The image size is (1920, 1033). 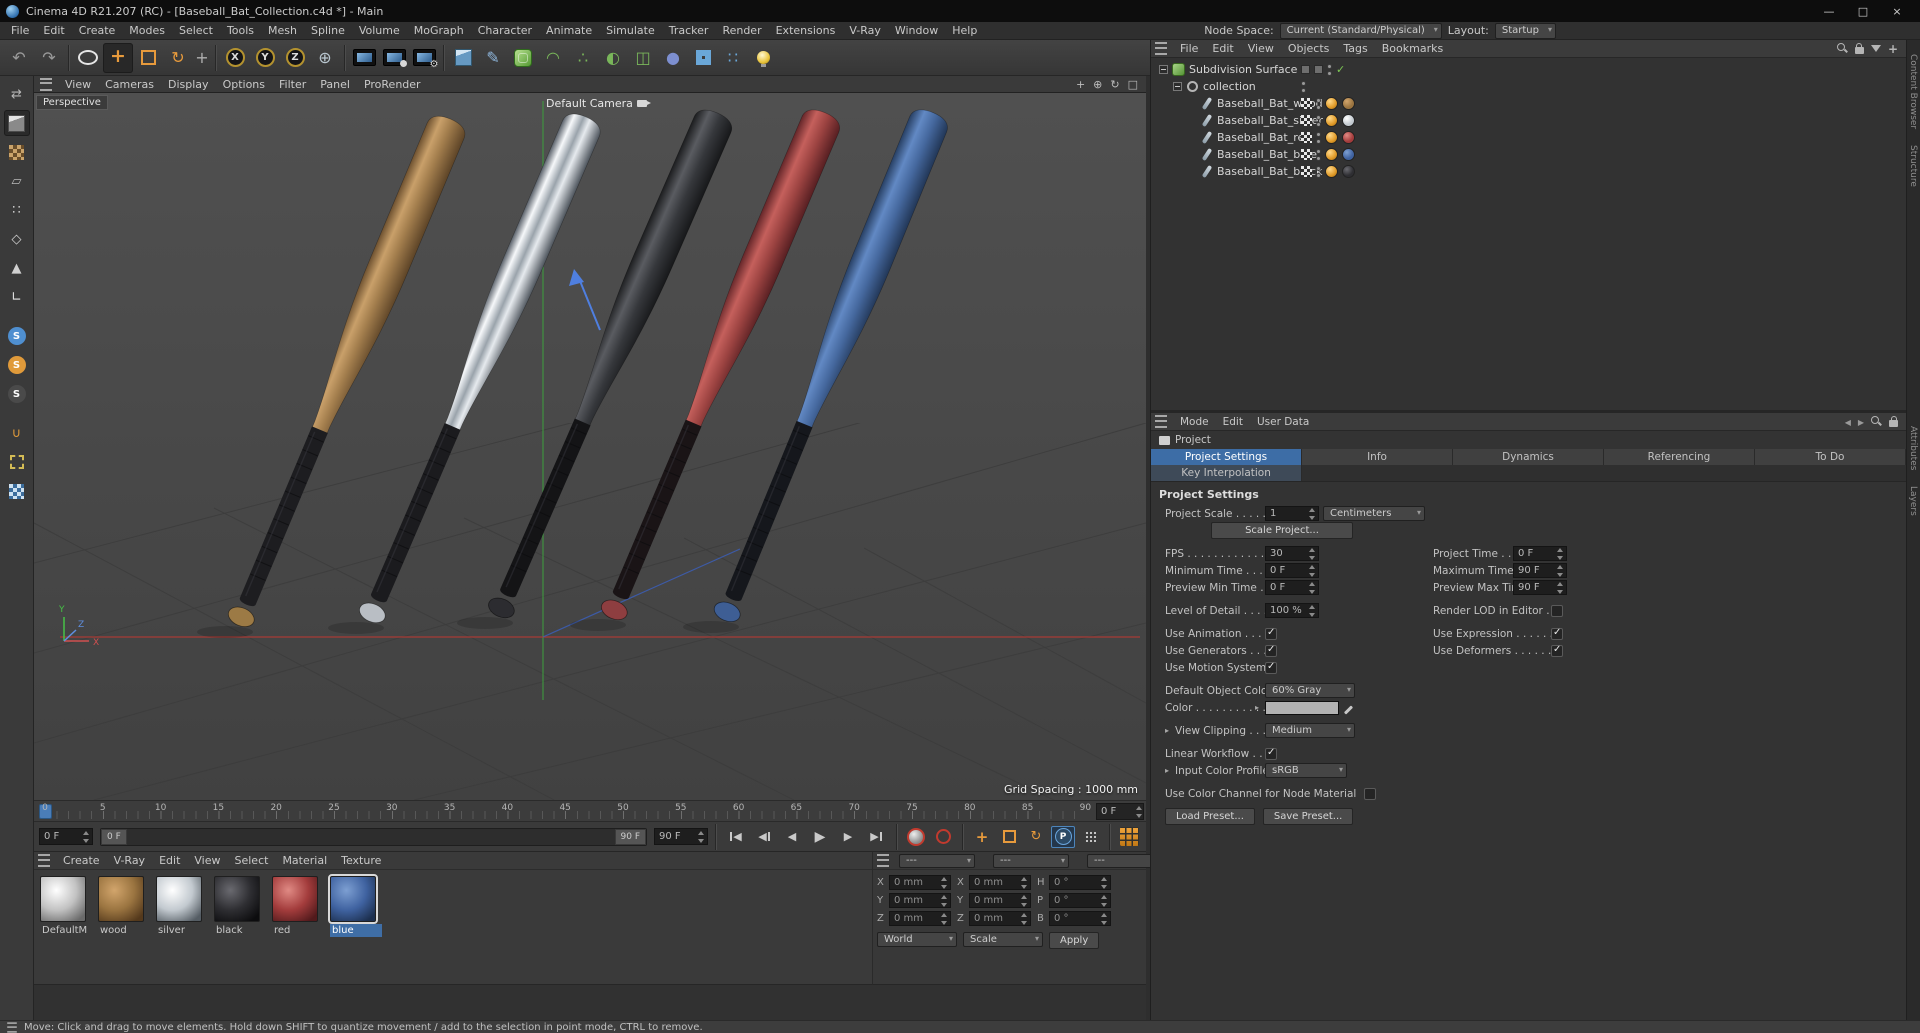 What do you see at coordinates (943, 837) in the screenshot?
I see `autokeying-button` at bounding box center [943, 837].